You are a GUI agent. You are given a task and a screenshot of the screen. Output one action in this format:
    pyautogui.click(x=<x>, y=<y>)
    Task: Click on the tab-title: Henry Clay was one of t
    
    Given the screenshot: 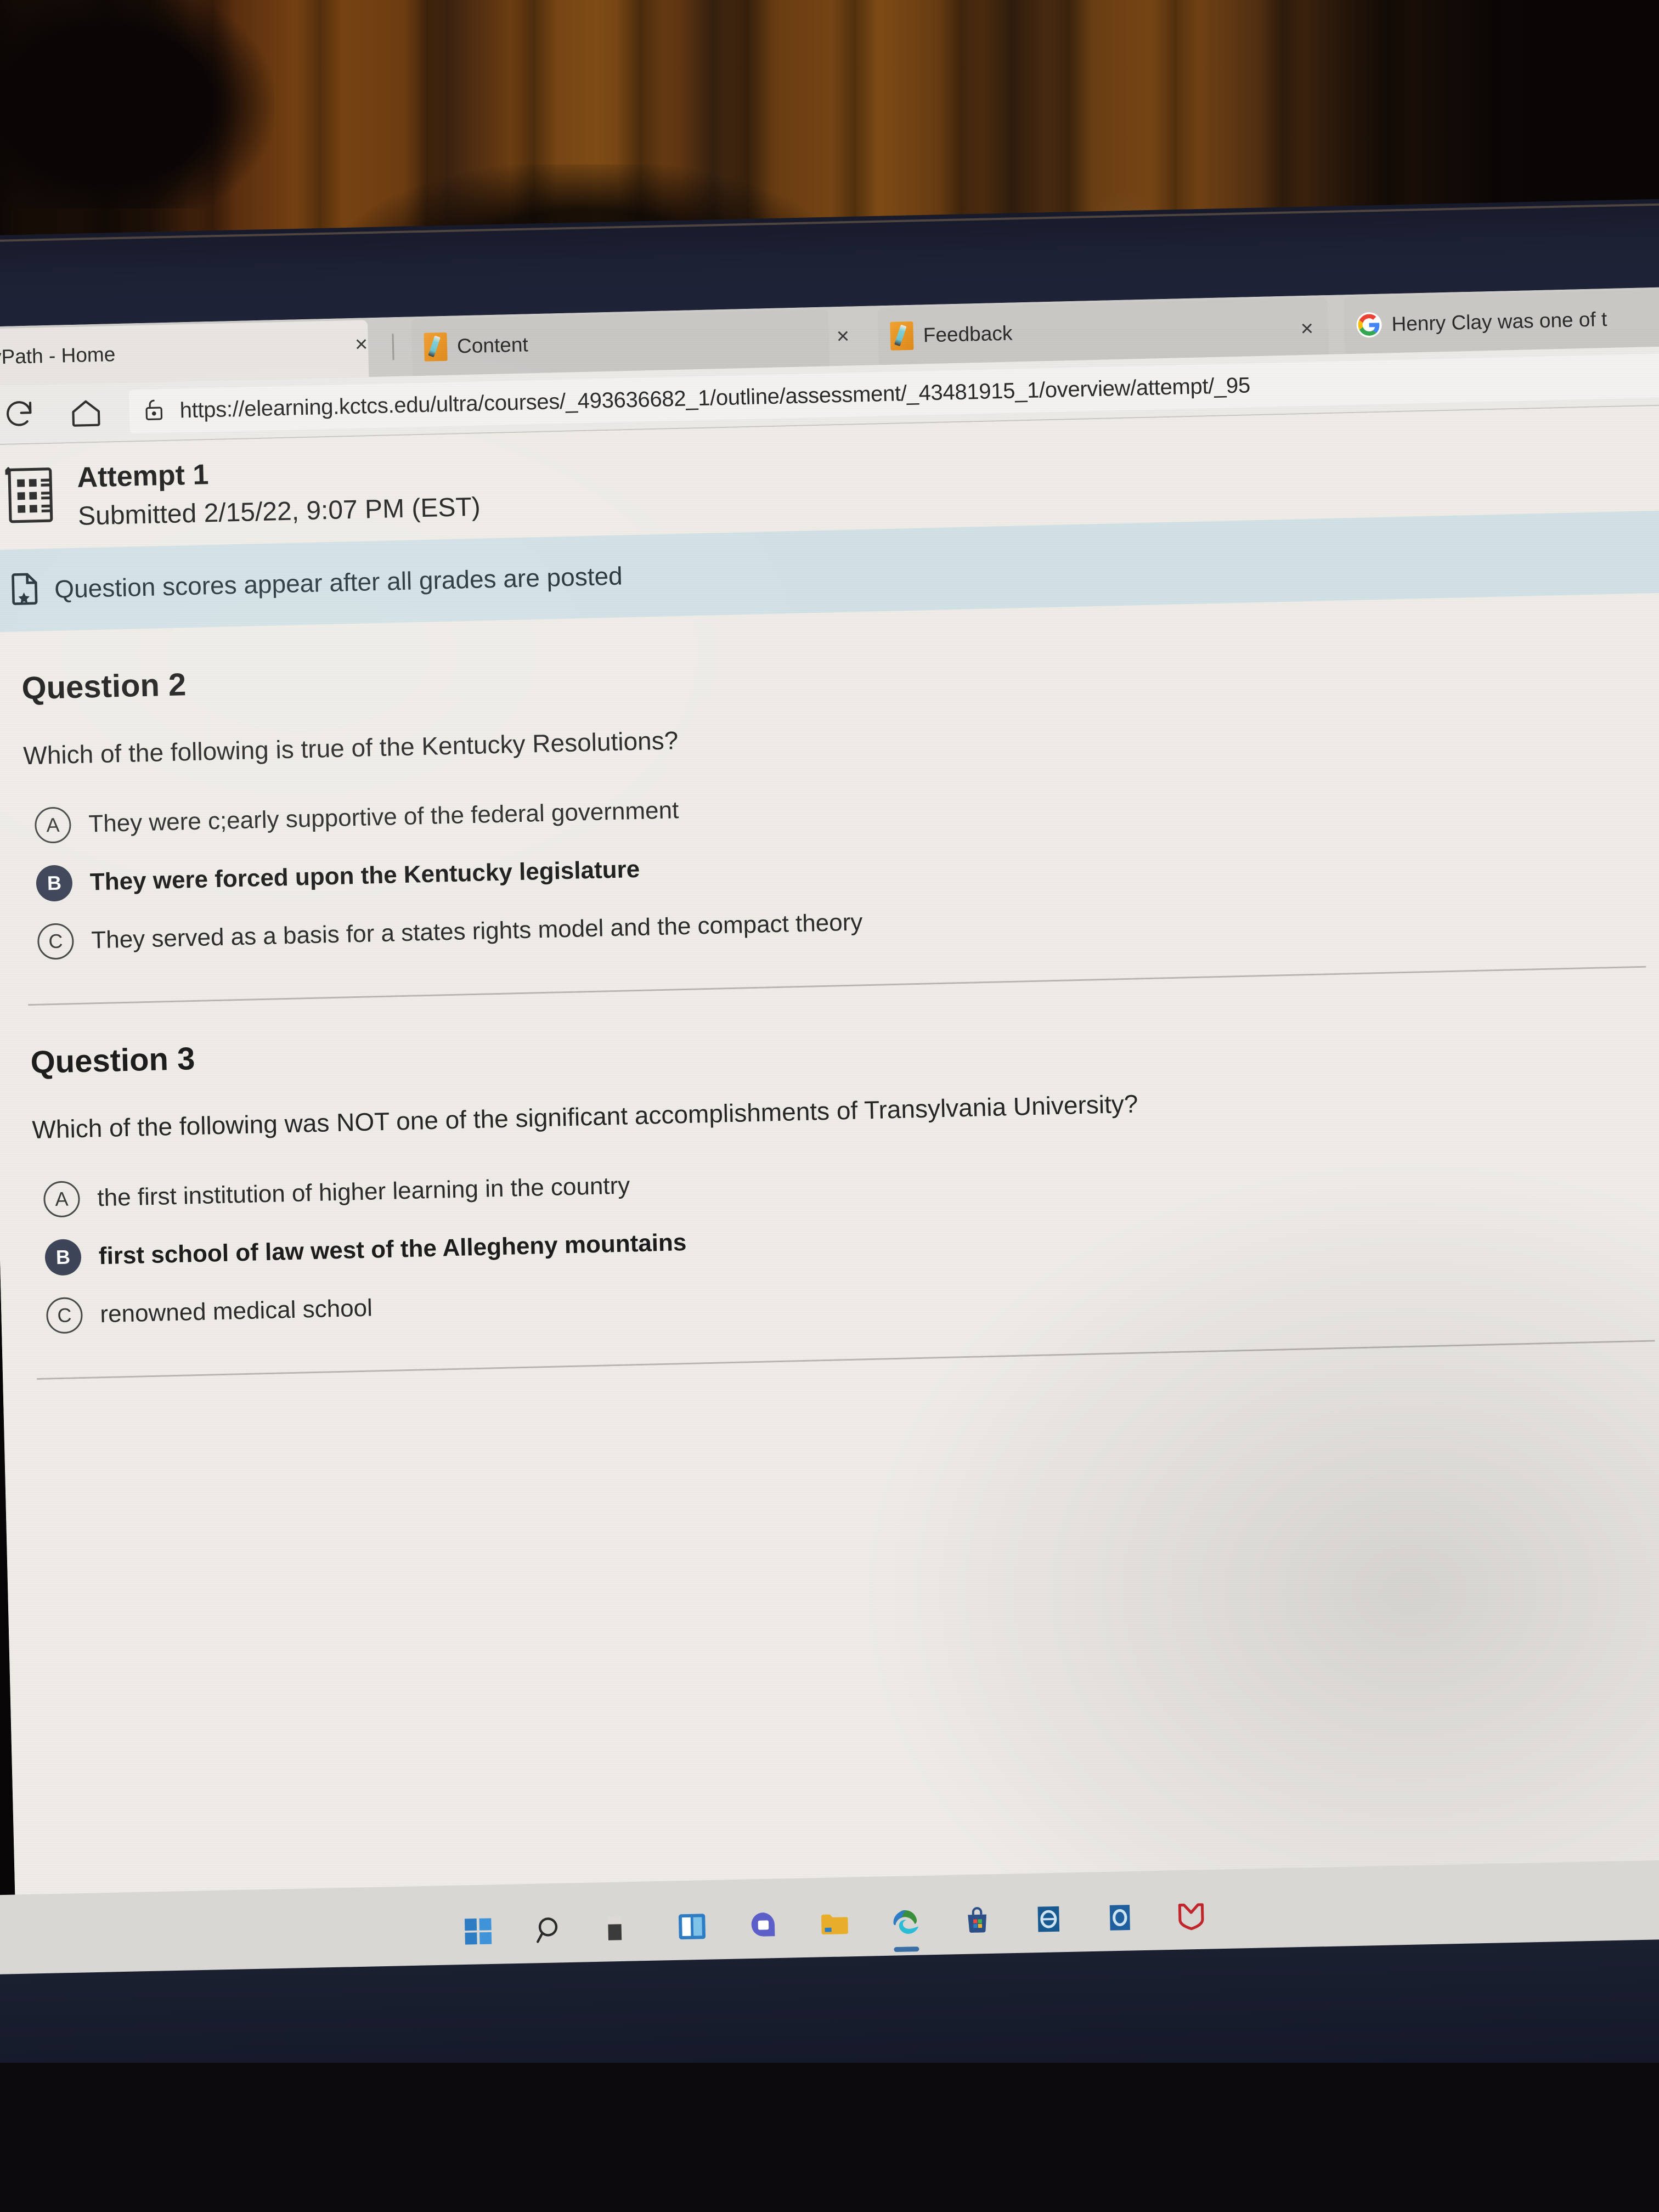 What is the action you would take?
    pyautogui.click(x=1499, y=322)
    